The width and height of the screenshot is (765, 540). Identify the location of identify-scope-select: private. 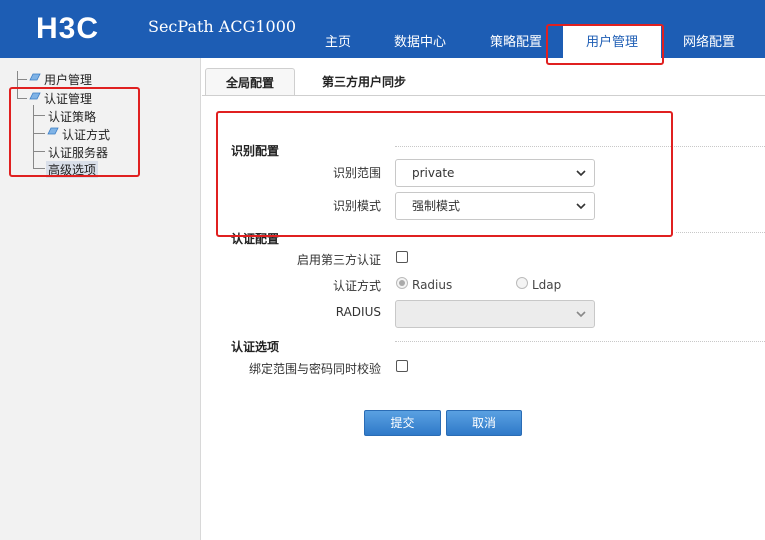
(495, 173).